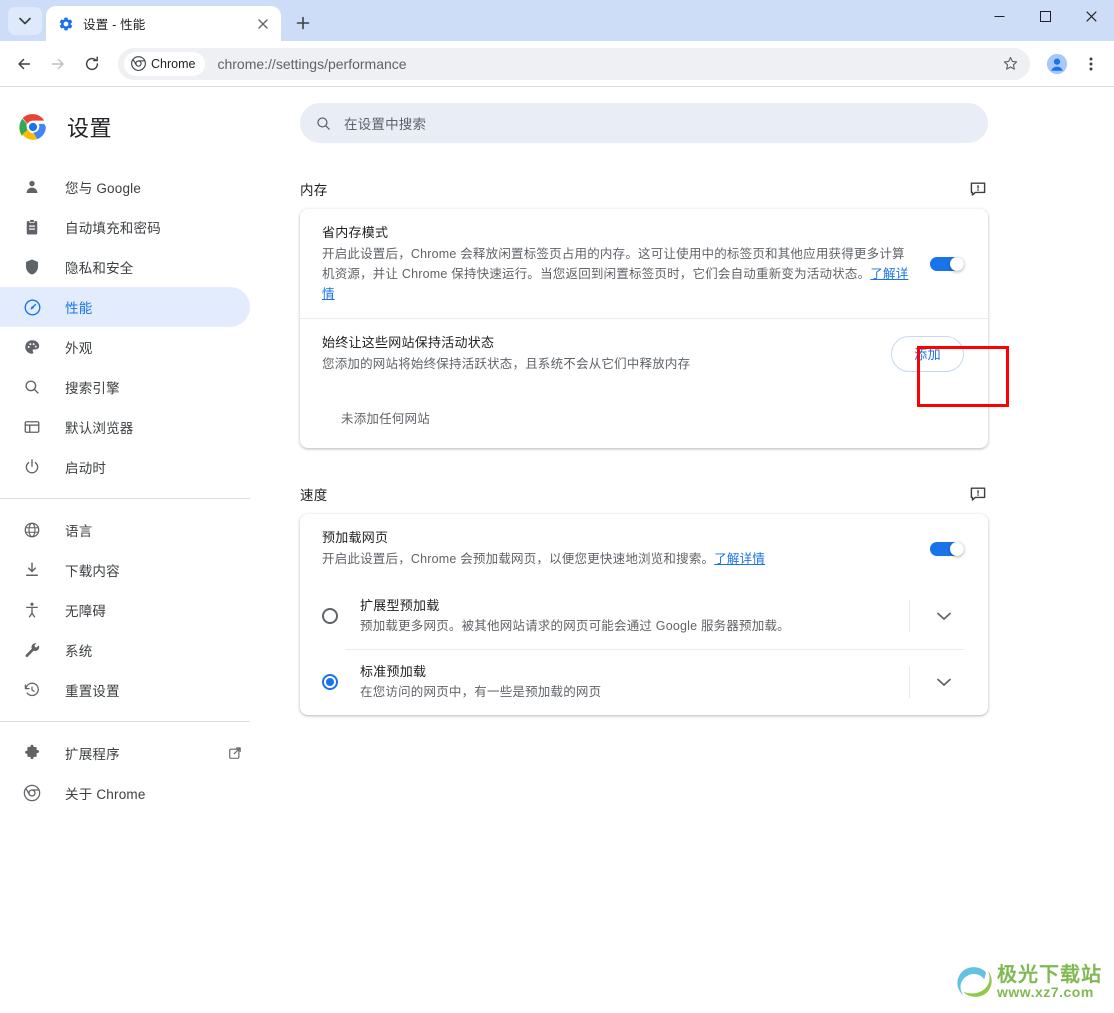 Image resolution: width=1114 pixels, height=1013 pixels. What do you see at coordinates (32, 650) in the screenshot?
I see `wrench-icon` at bounding box center [32, 650].